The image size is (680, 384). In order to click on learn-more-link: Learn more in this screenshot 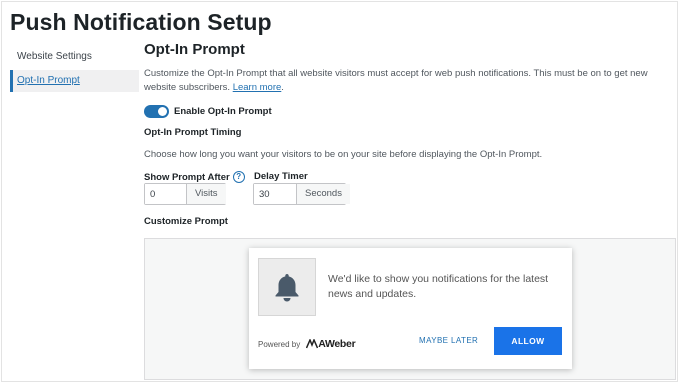, I will do `click(257, 87)`.